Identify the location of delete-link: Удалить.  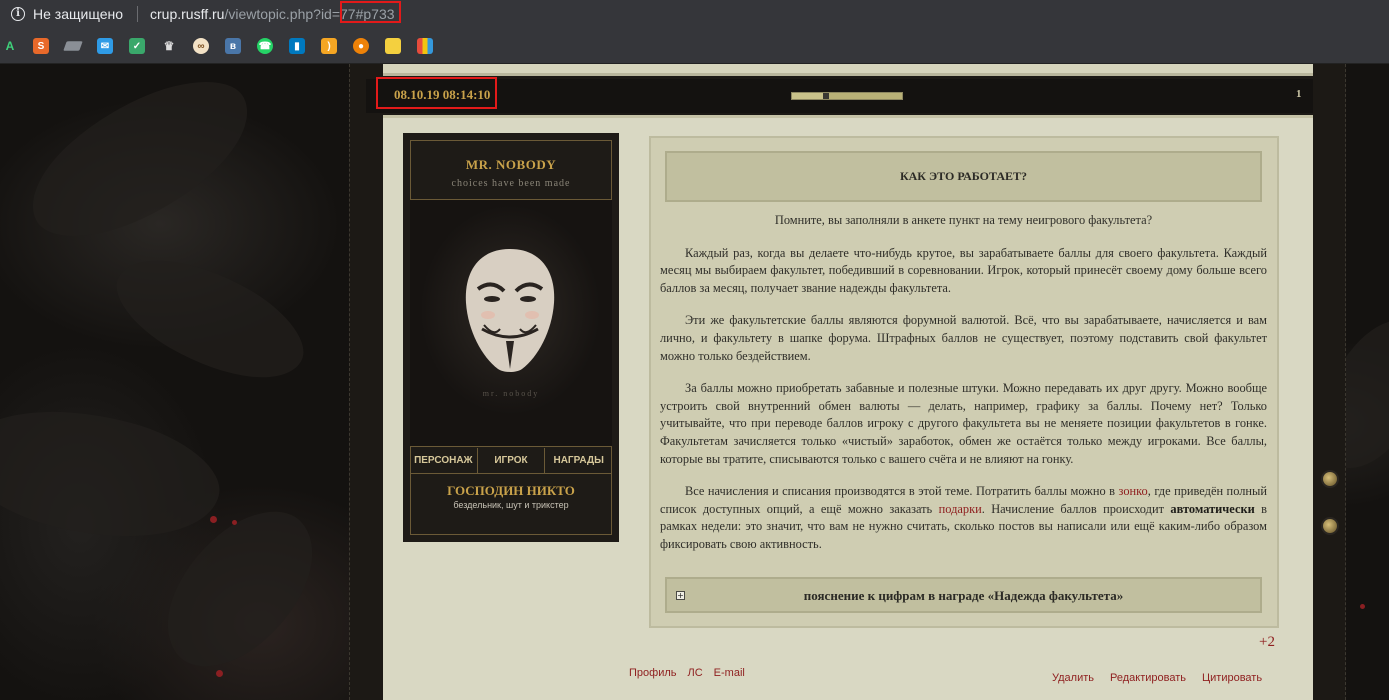
(1073, 678).